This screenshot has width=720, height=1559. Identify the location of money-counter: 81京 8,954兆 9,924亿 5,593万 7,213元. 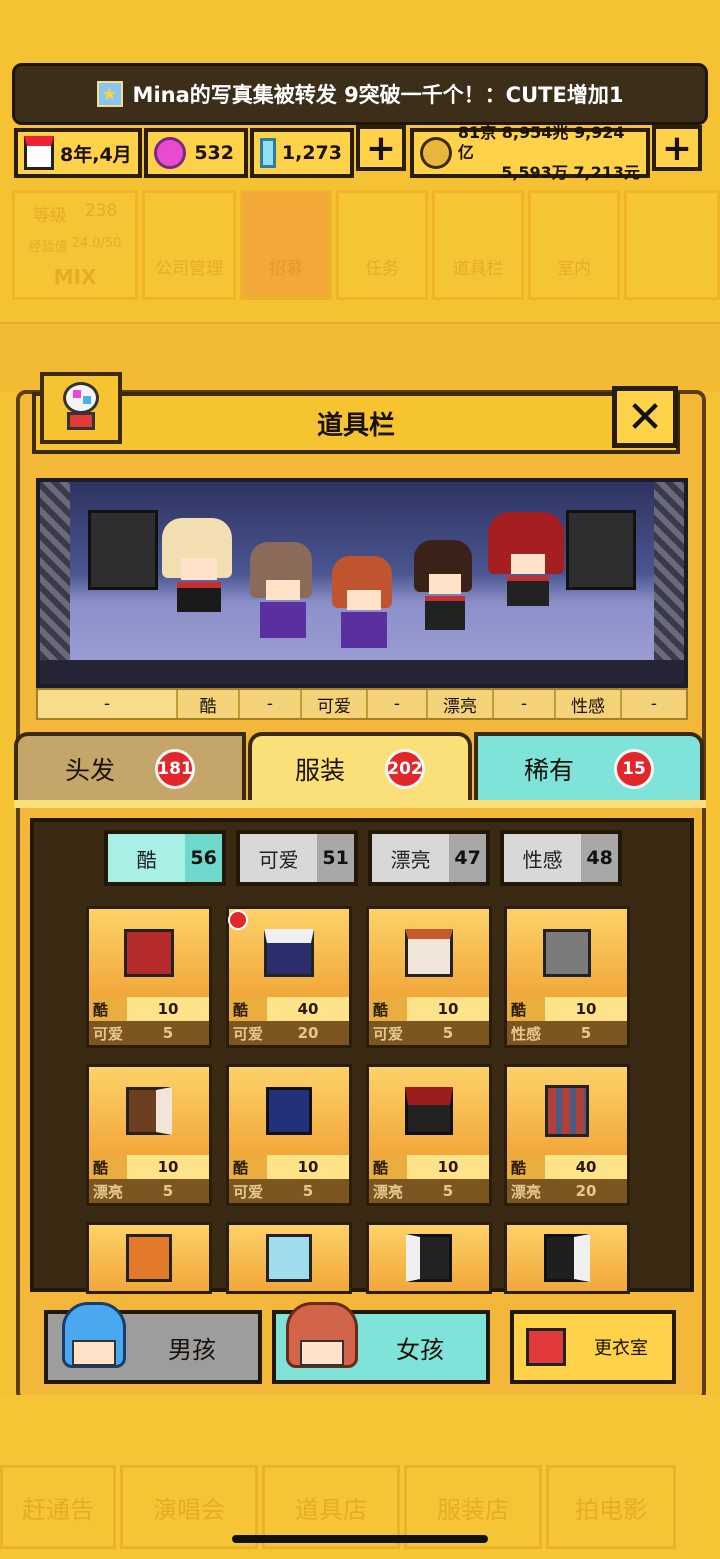
(530, 152).